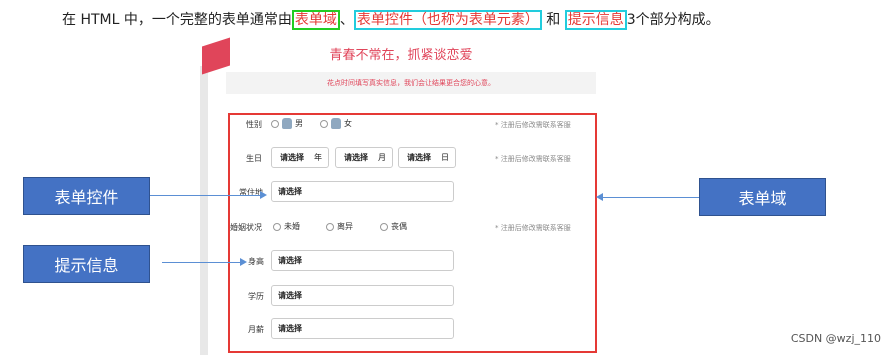  Describe the element at coordinates (362, 295) in the screenshot. I see `education-select: 请选择` at that location.